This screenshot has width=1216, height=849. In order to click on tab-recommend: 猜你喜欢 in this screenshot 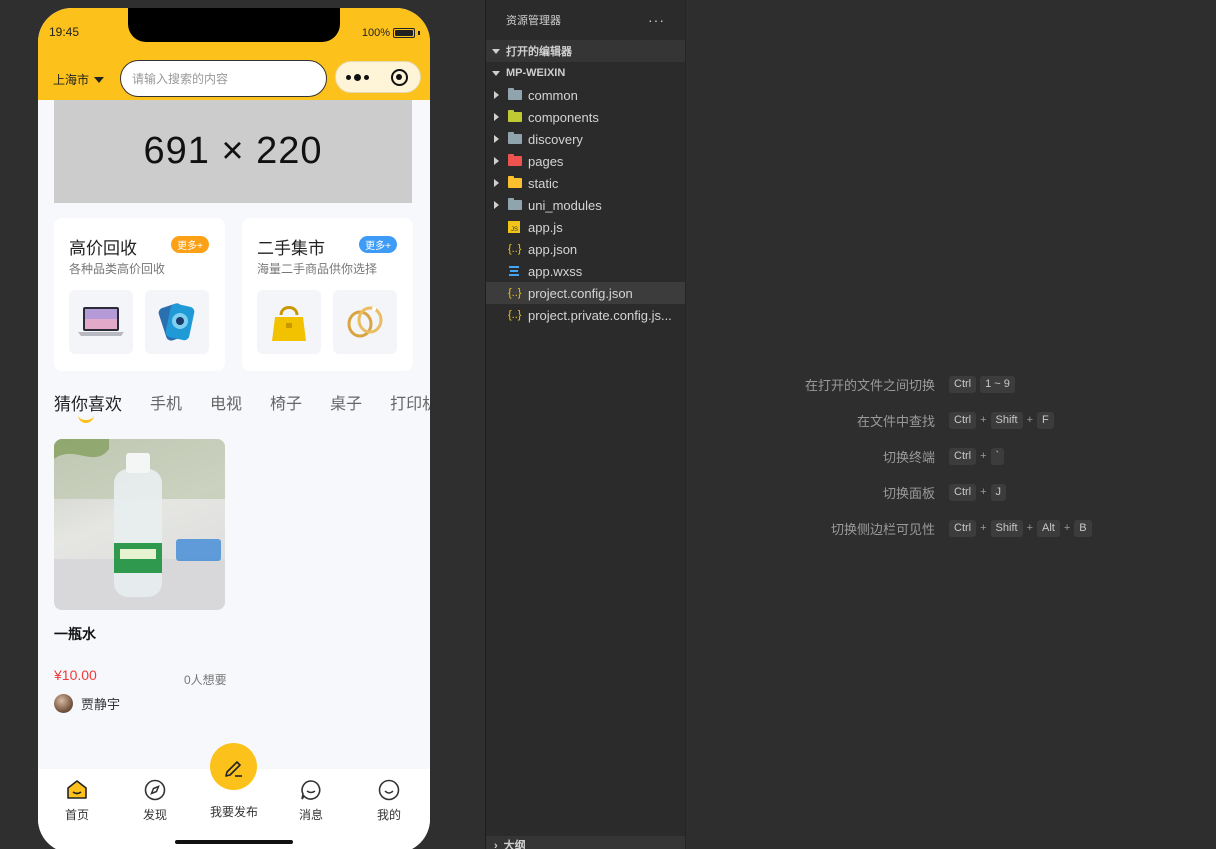, I will do `click(88, 406)`.